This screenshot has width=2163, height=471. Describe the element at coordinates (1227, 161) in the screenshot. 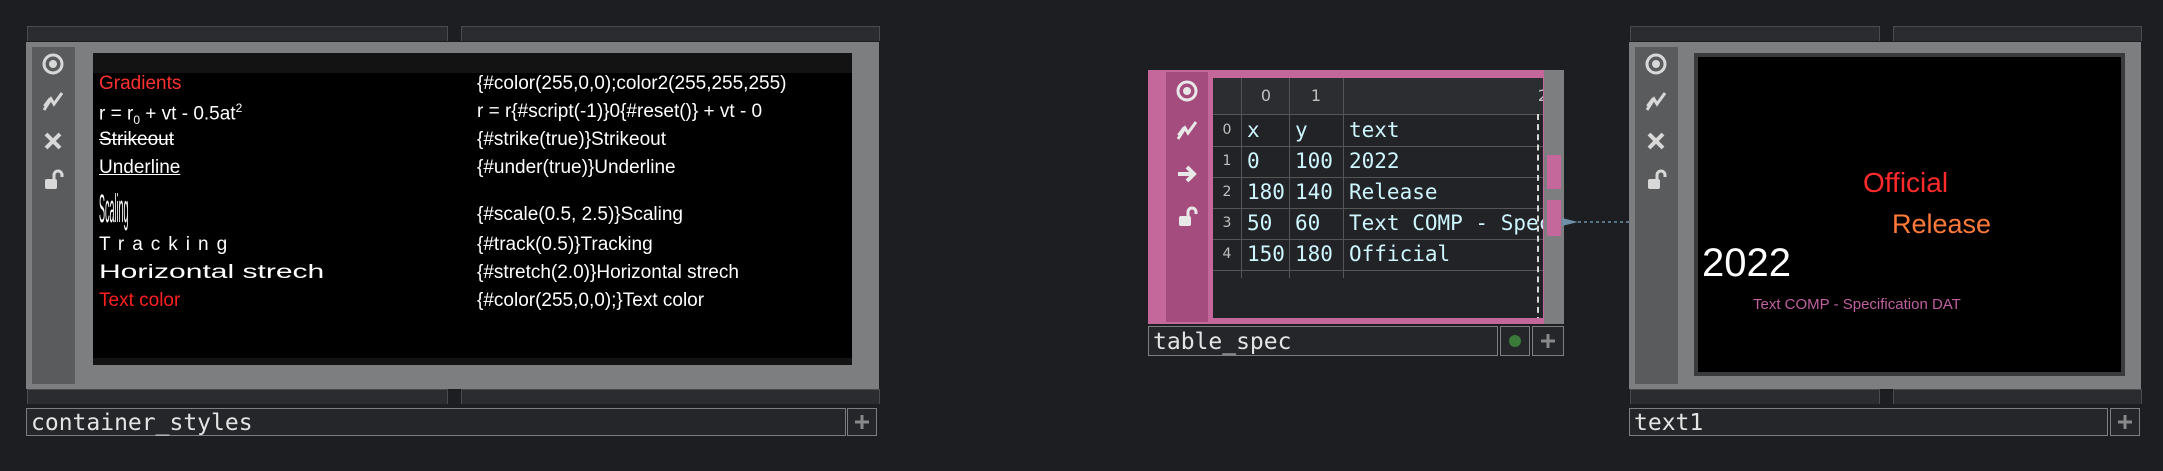

I see `row-index: 1` at that location.